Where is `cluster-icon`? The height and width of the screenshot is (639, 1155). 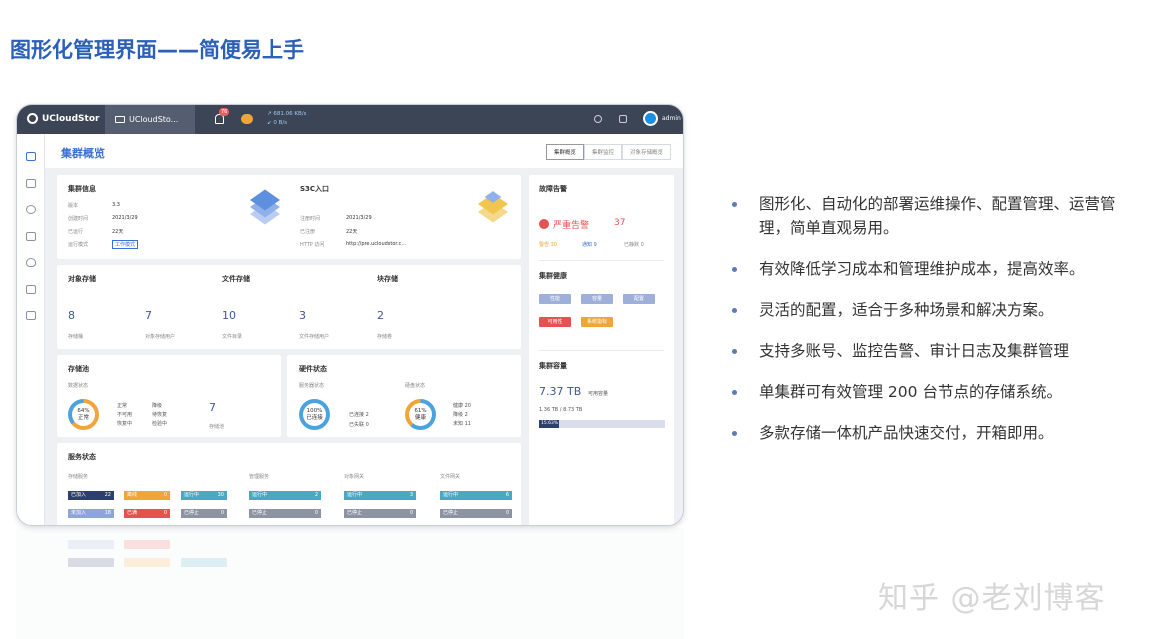
cluster-icon is located at coordinates (31, 183).